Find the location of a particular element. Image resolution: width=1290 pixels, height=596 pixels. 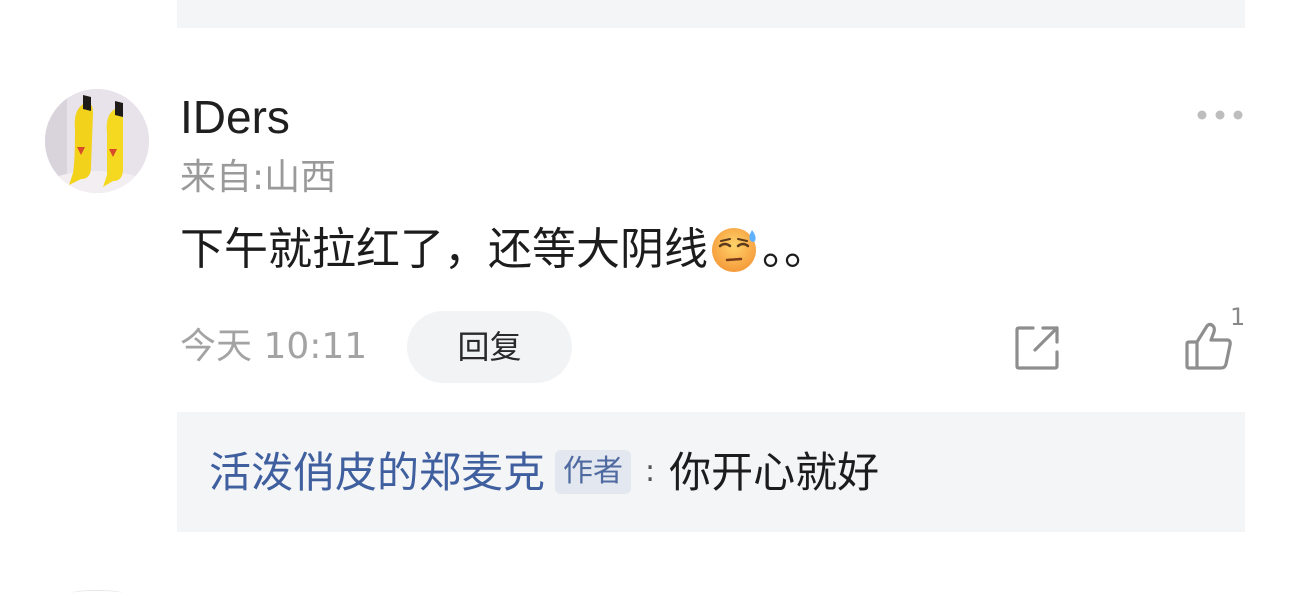

username: IDers is located at coordinates (235, 117).